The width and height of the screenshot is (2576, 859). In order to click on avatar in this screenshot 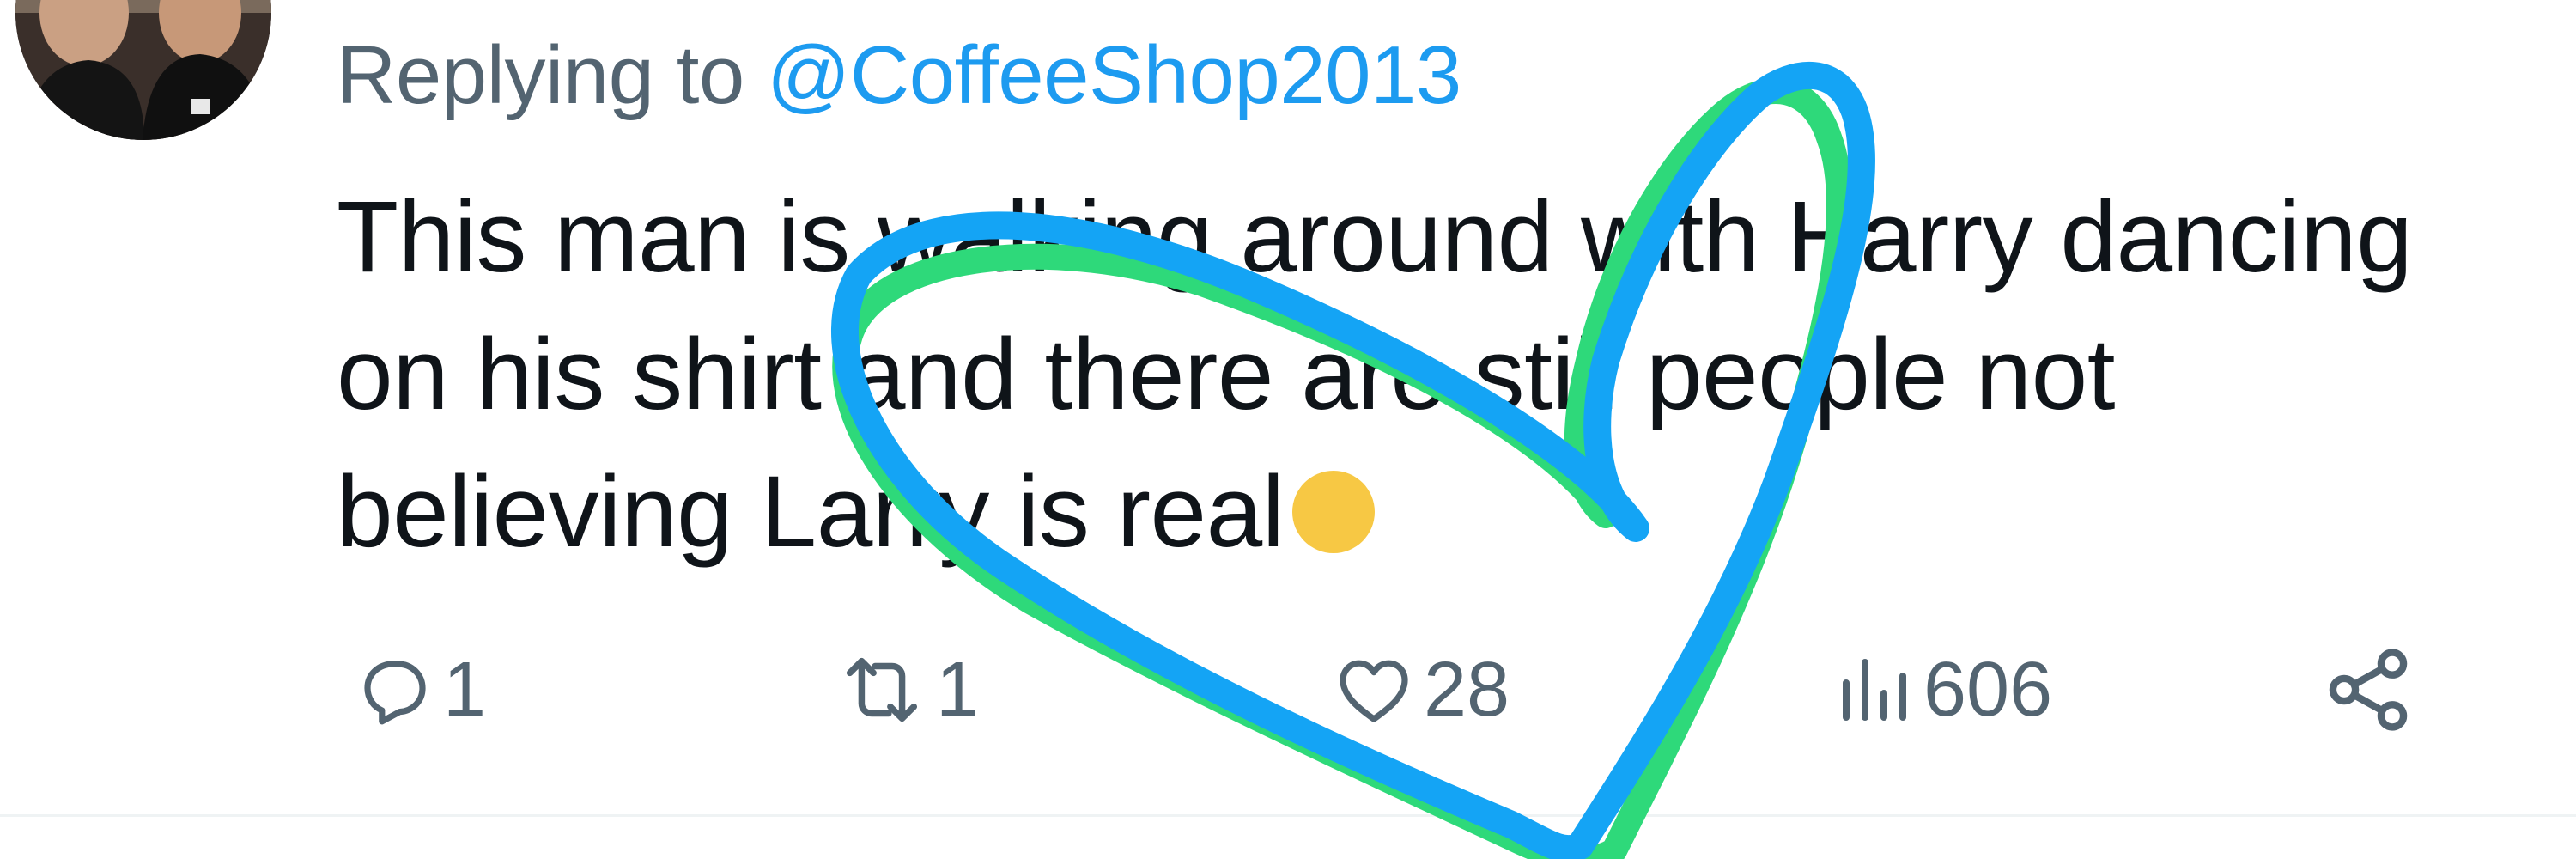, I will do `click(143, 70)`.